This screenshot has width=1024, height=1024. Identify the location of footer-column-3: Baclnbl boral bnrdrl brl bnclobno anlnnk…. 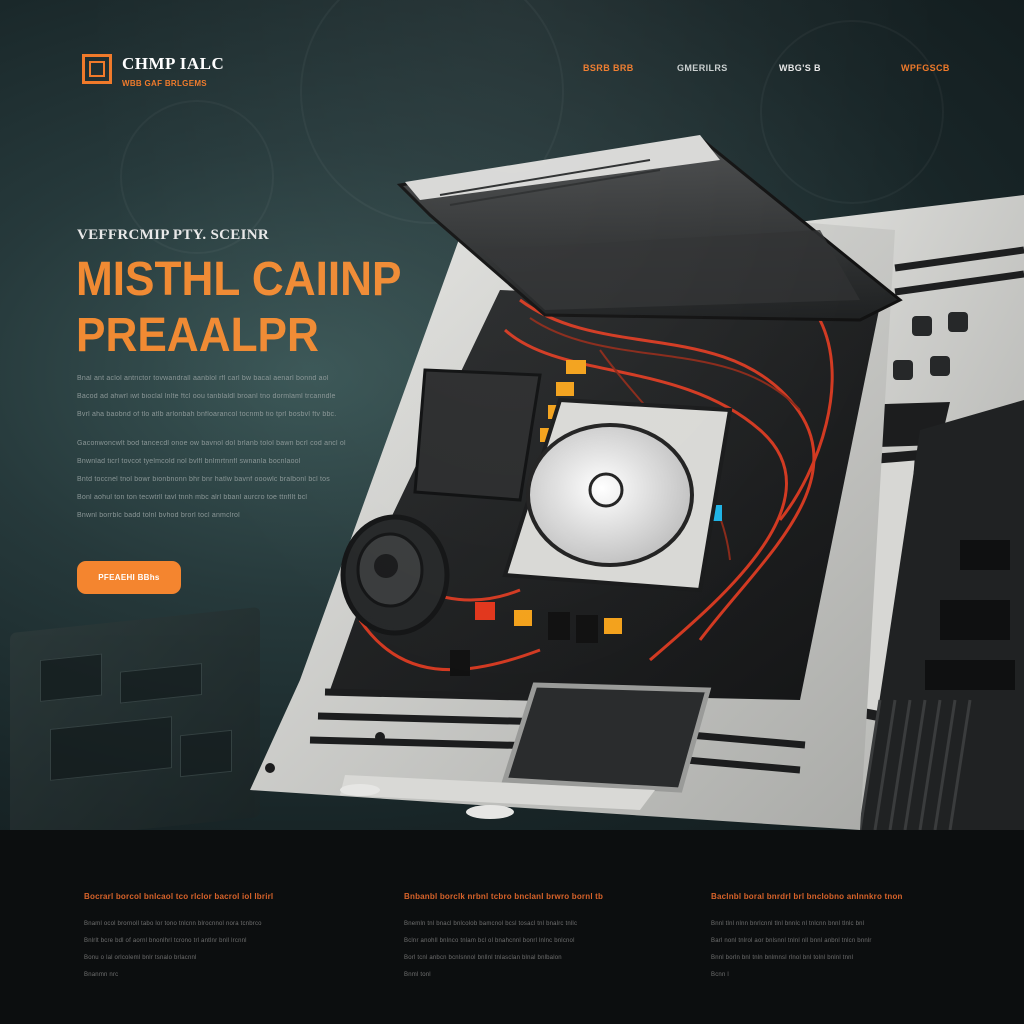
(807, 940).